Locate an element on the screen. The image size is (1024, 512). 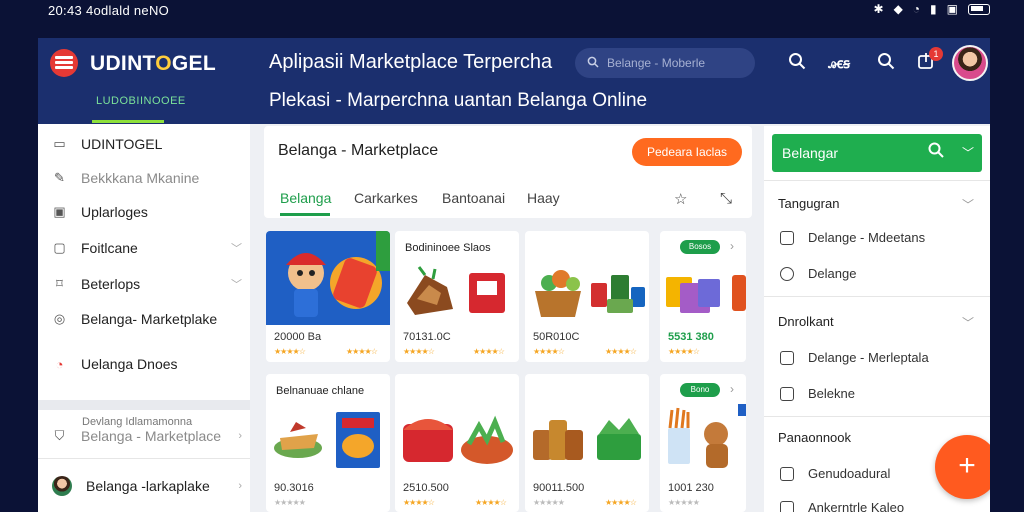
card-icon: ▢ is located at coordinates (59, 247).